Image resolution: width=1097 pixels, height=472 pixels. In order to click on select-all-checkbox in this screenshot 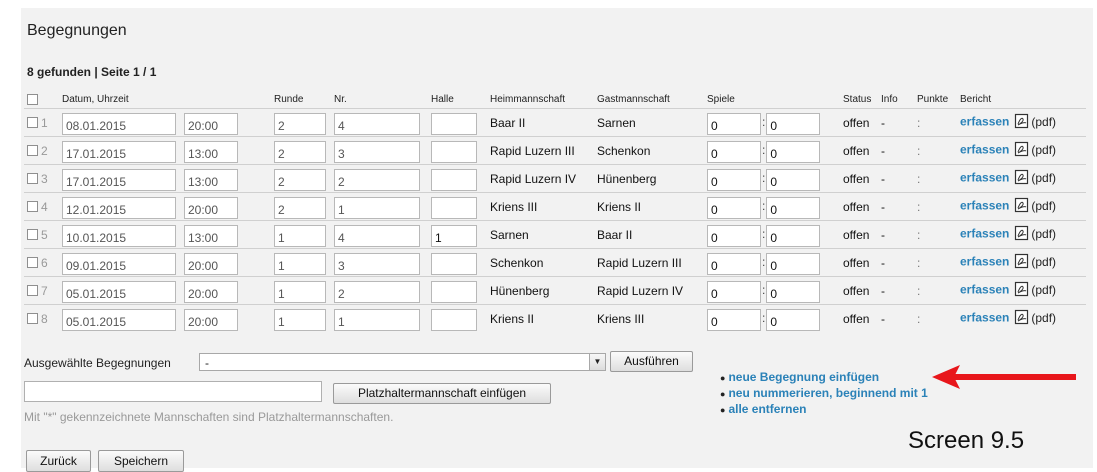, I will do `click(32, 99)`.